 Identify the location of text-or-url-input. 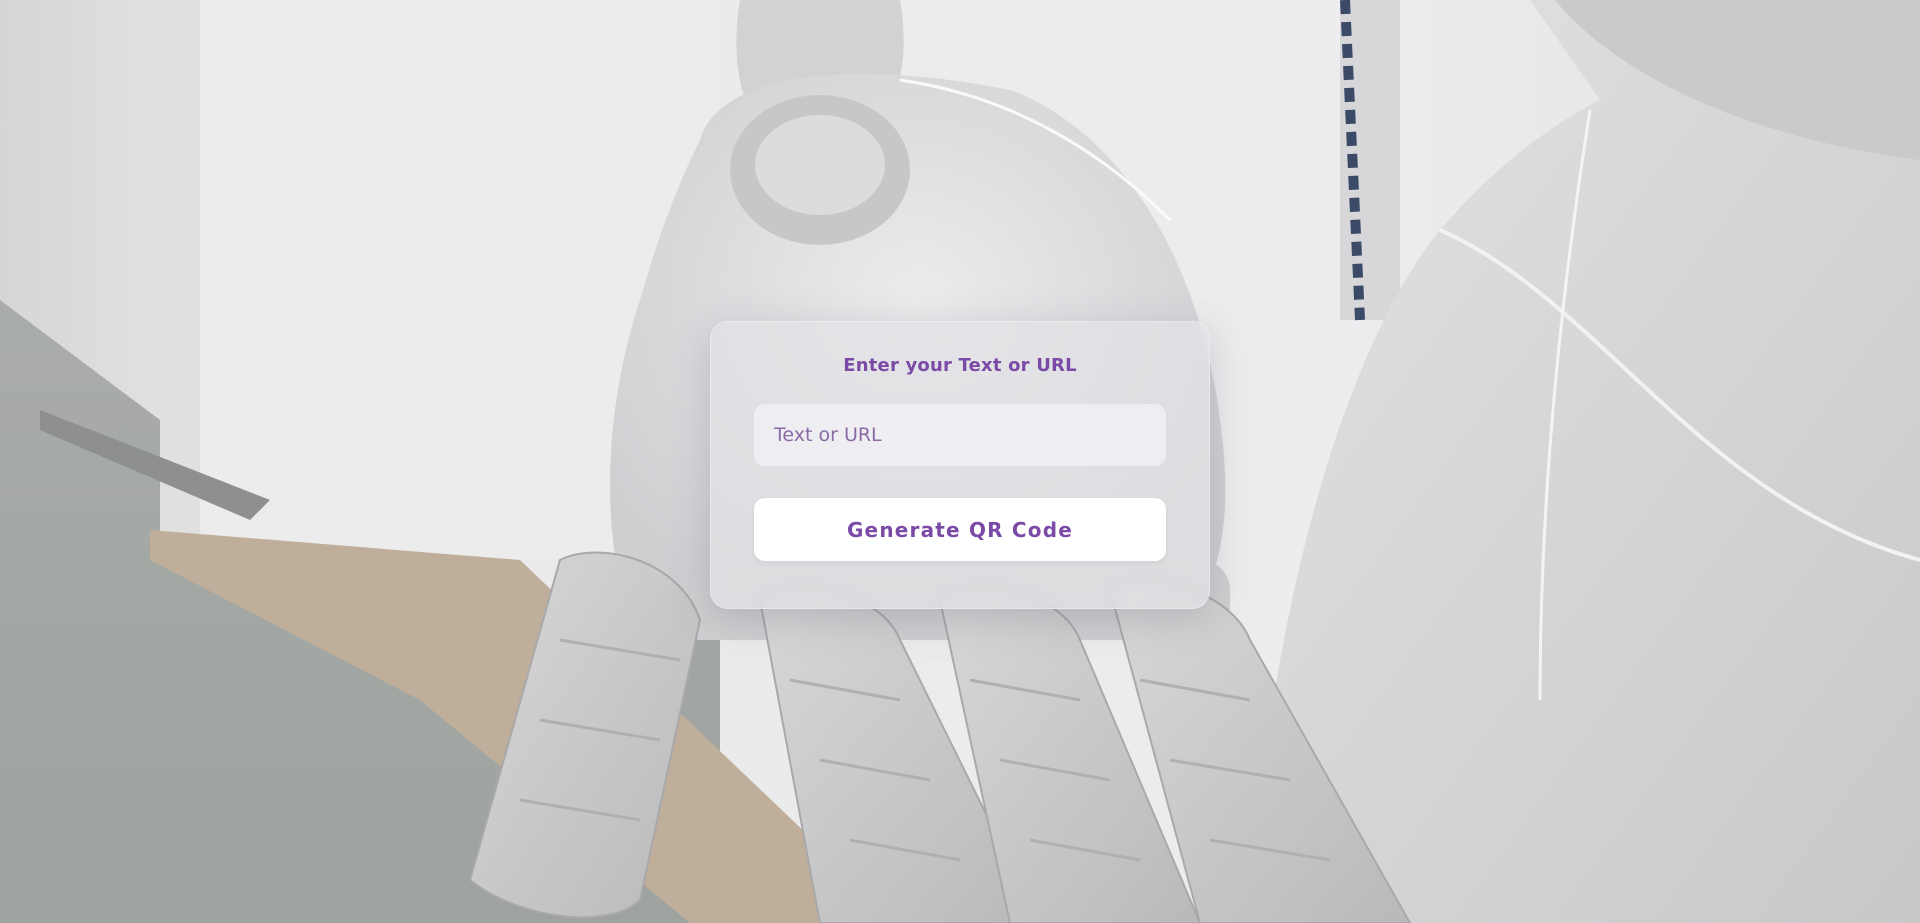
(960, 435).